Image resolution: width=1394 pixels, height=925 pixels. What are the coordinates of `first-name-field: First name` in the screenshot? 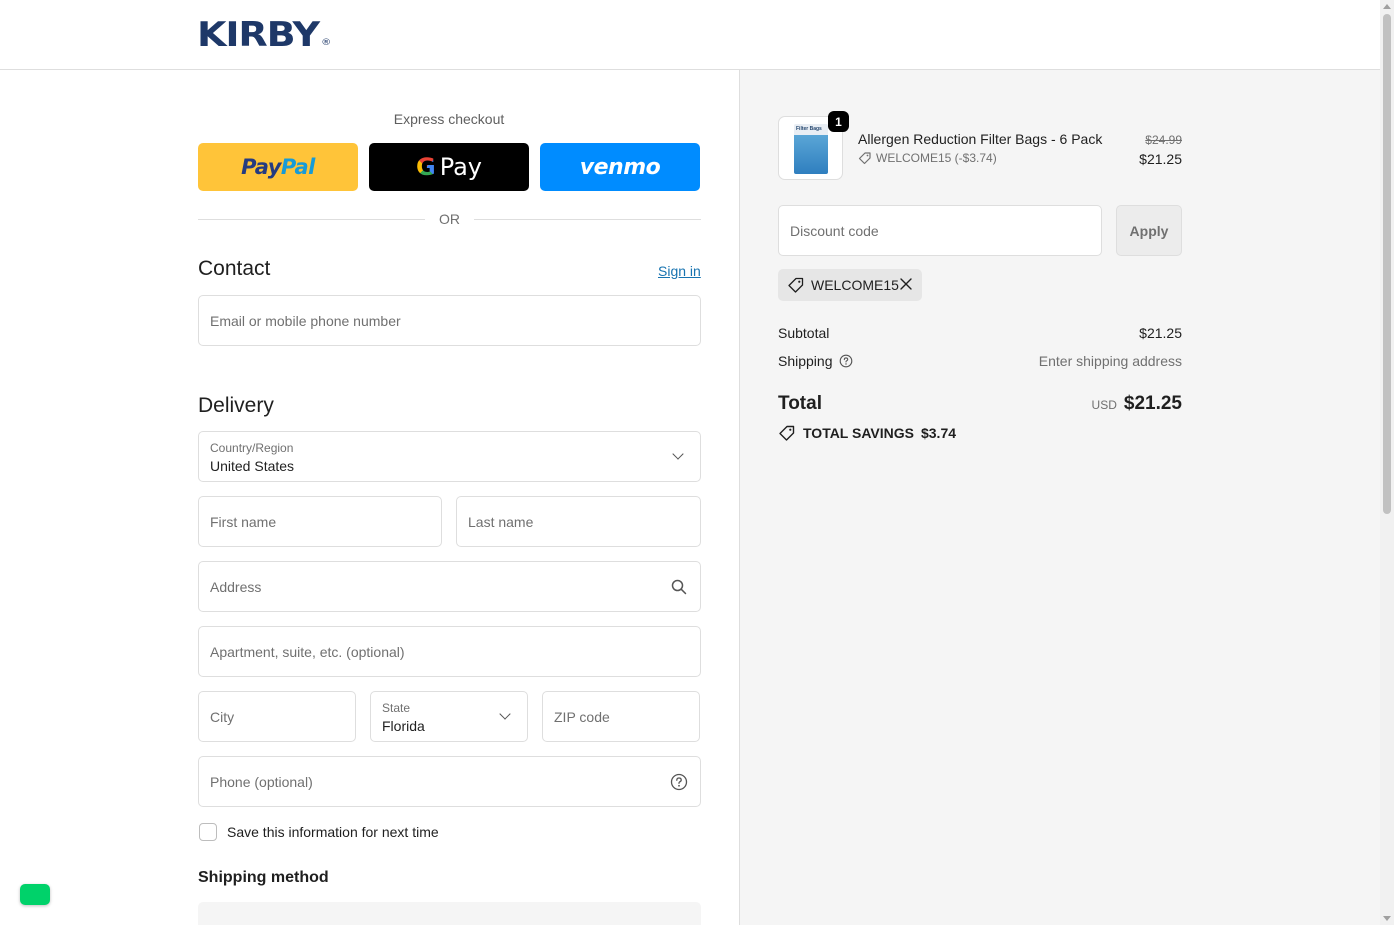 It's located at (320, 521).